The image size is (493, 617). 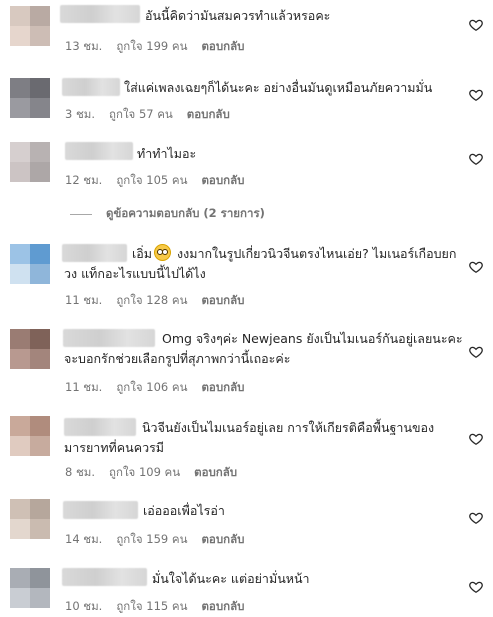 What do you see at coordinates (83, 46) in the screenshot?
I see `comment-time: 13 ชม.` at bounding box center [83, 46].